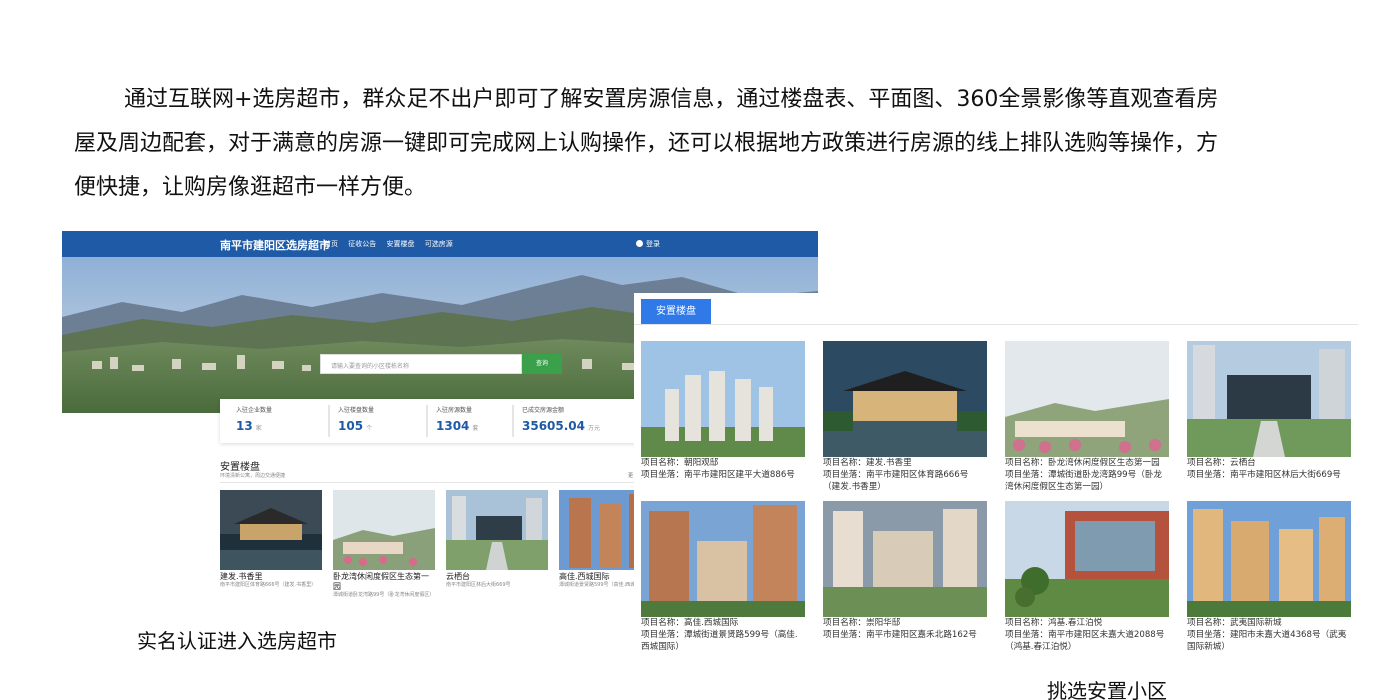  I want to click on project-card: 项目名称：武夷国际新城 项目坐落：建阳市未嘉大道4368号（武夷 国际新城）, so click(1269, 577).